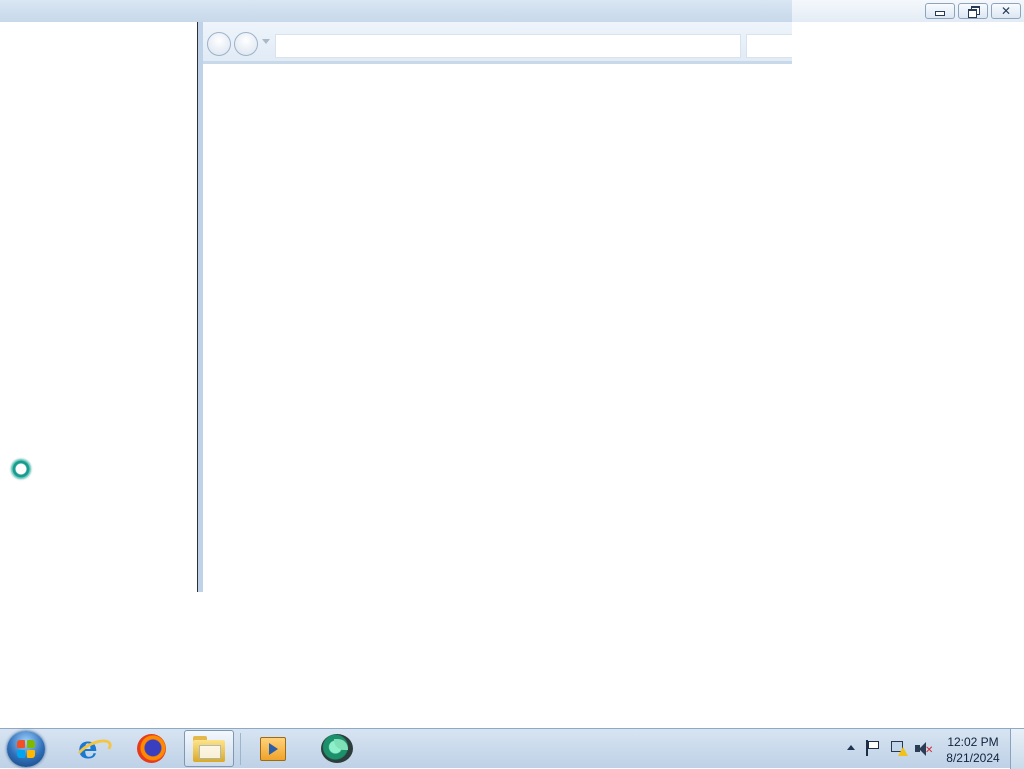  Describe the element at coordinates (99, 307) in the screenshot. I see `navigation-pane` at that location.